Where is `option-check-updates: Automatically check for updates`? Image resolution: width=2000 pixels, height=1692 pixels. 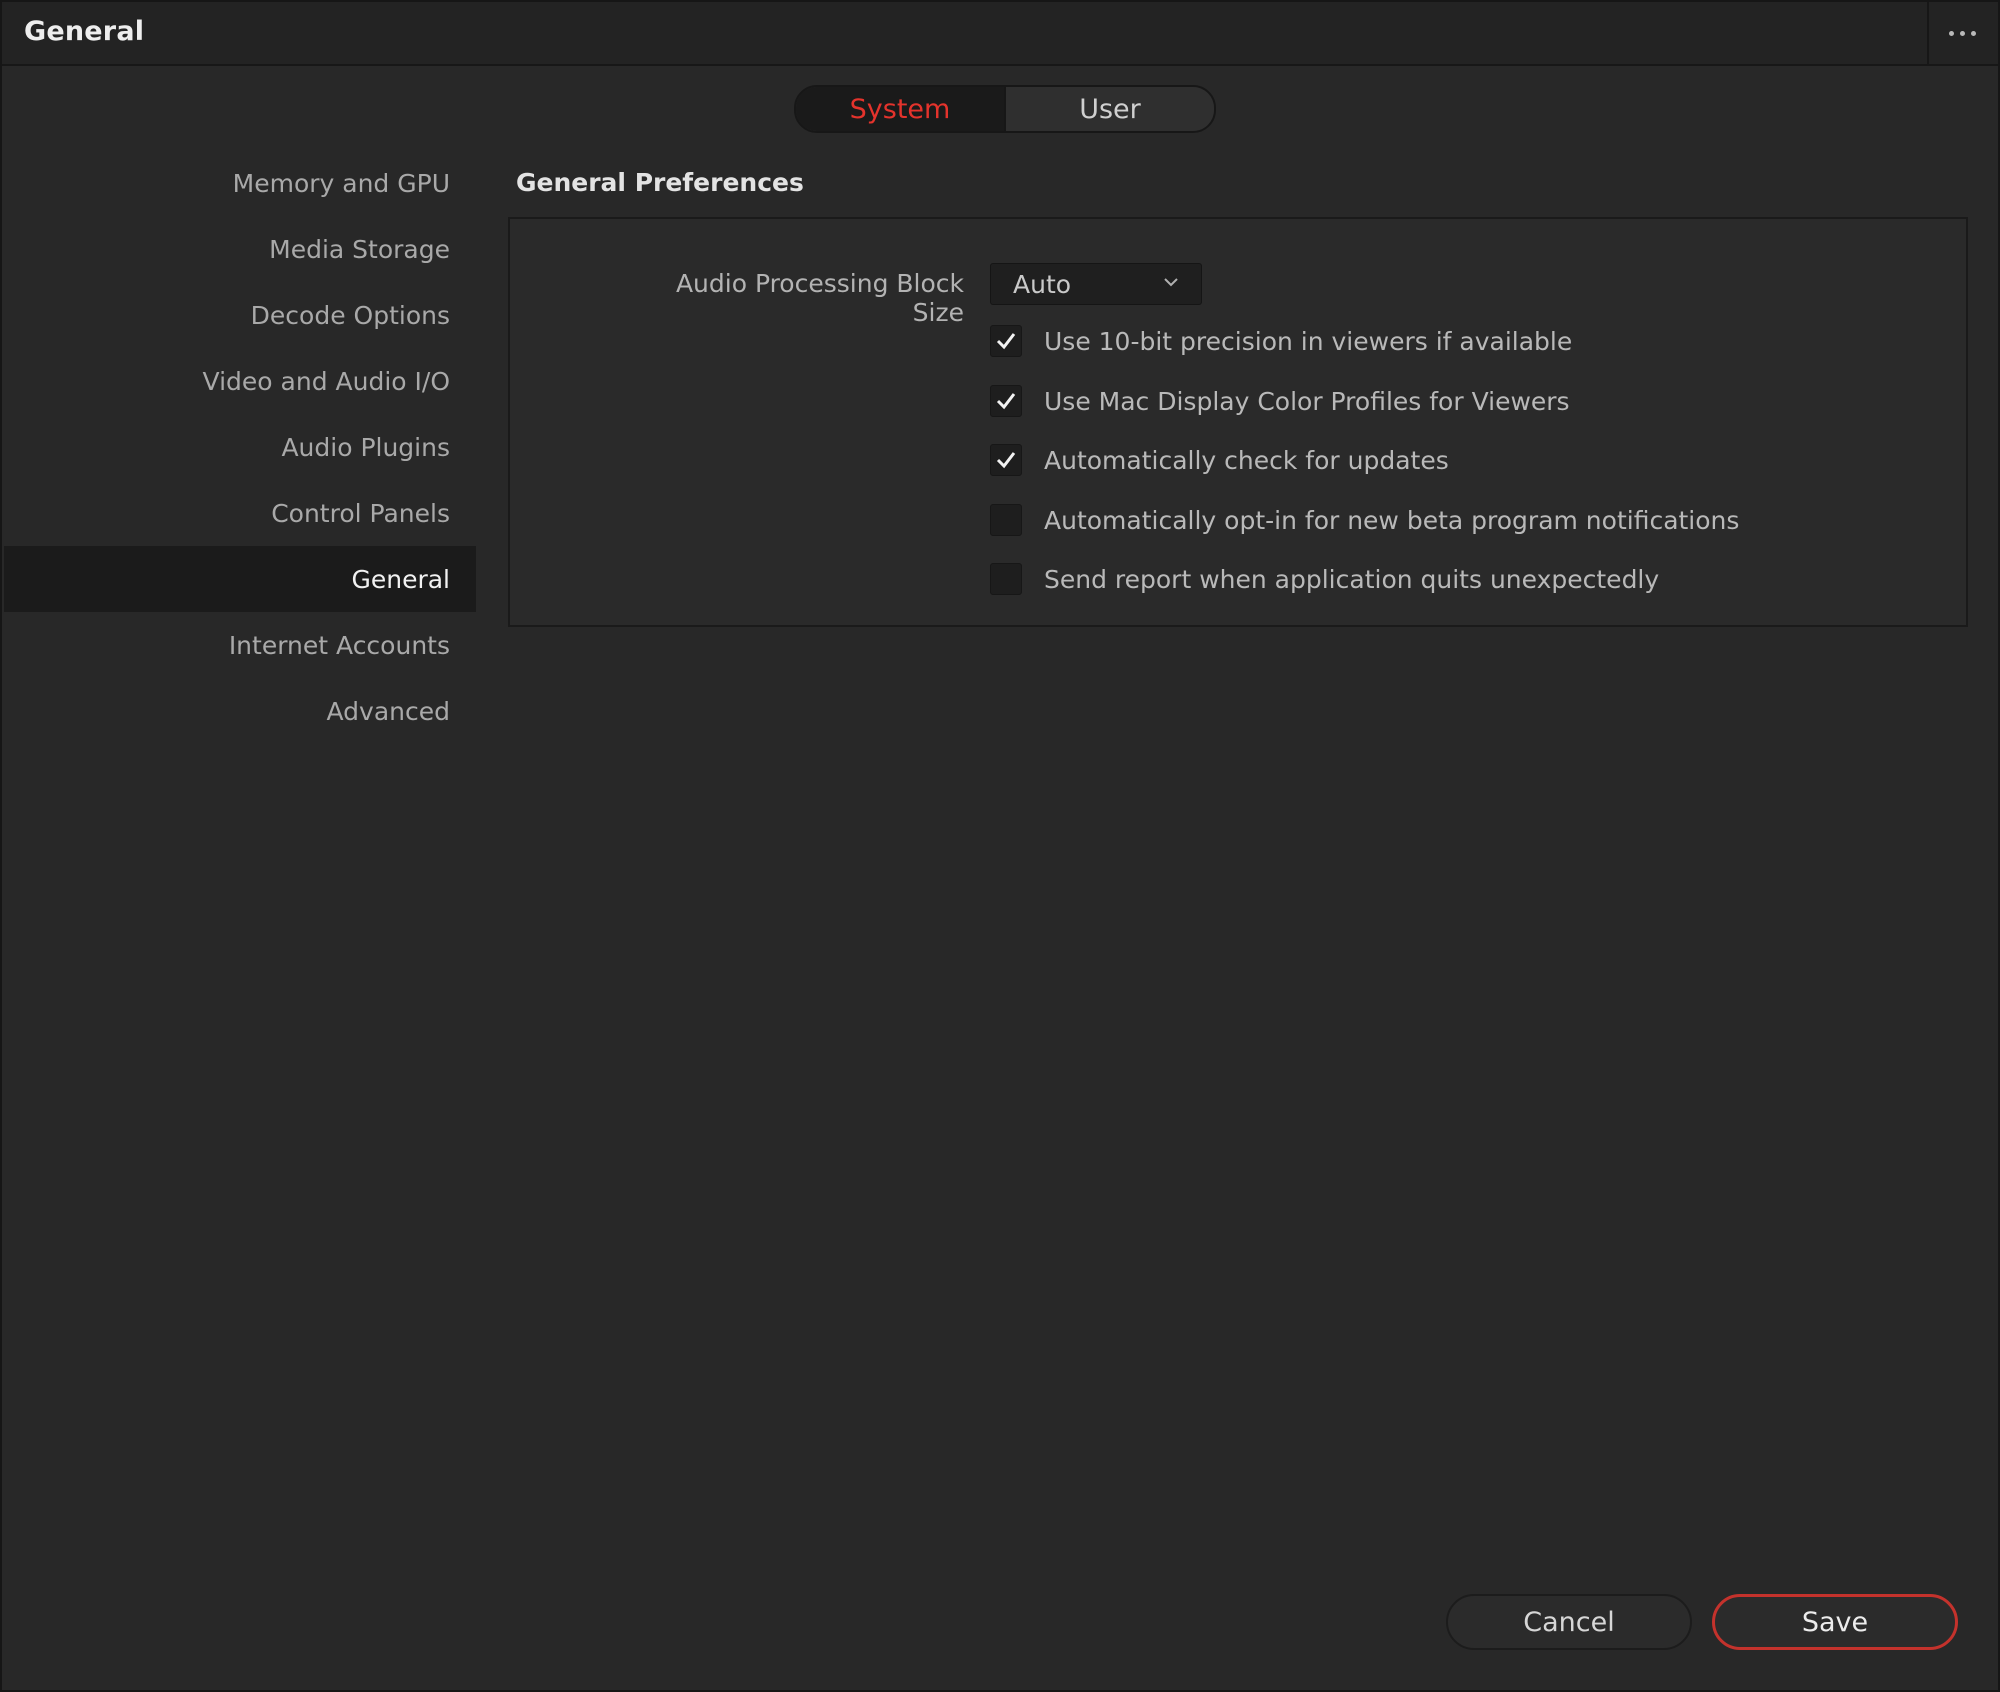 option-check-updates: Automatically check for updates is located at coordinates (1219, 460).